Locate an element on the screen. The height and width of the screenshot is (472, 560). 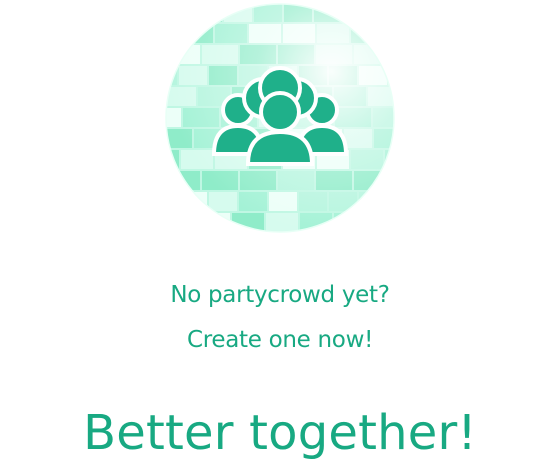
empty-state-message: No partycrowd yet? is located at coordinates (280, 295).